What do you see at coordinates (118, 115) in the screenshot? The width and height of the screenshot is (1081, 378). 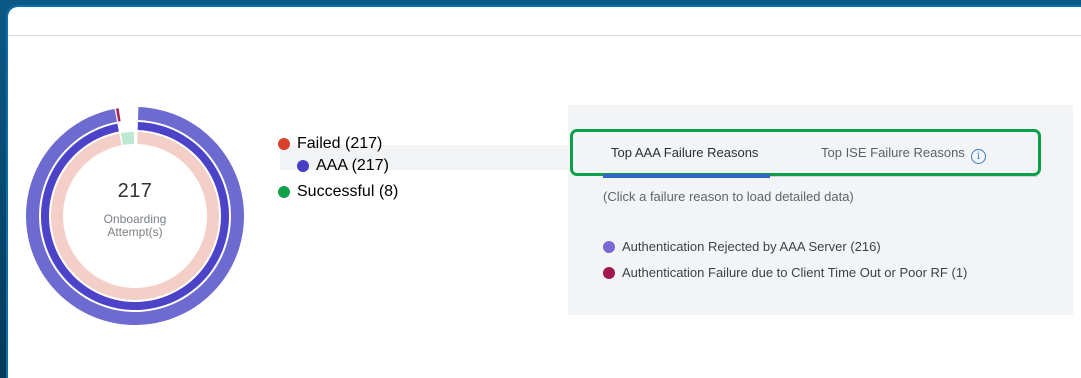 I see `outer-ring-marker-segment` at bounding box center [118, 115].